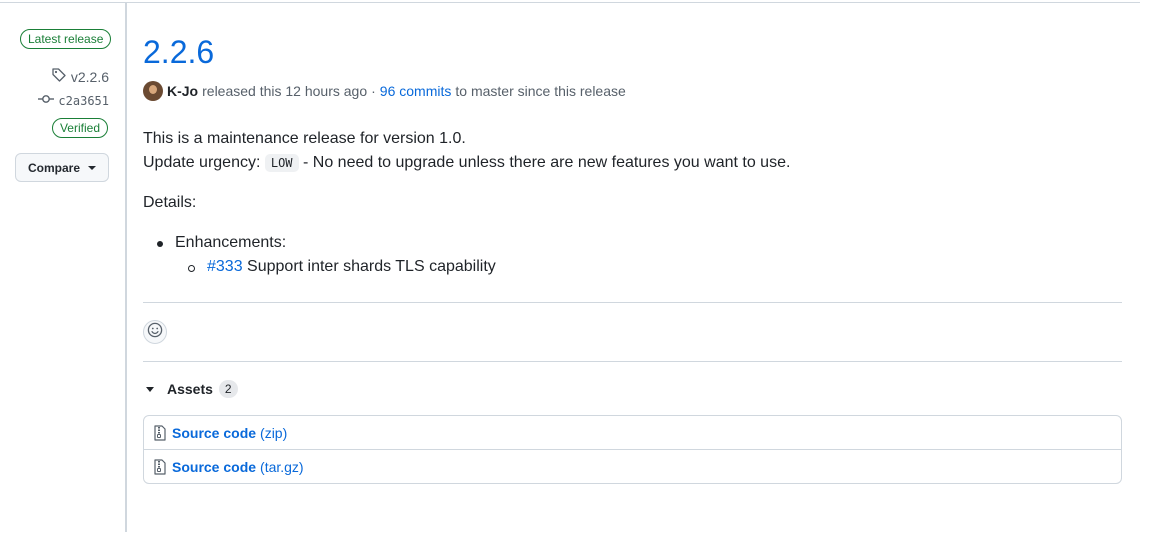 Image resolution: width=1151 pixels, height=539 pixels. What do you see at coordinates (83, 100) in the screenshot?
I see `commit-hash: c2a3651` at bounding box center [83, 100].